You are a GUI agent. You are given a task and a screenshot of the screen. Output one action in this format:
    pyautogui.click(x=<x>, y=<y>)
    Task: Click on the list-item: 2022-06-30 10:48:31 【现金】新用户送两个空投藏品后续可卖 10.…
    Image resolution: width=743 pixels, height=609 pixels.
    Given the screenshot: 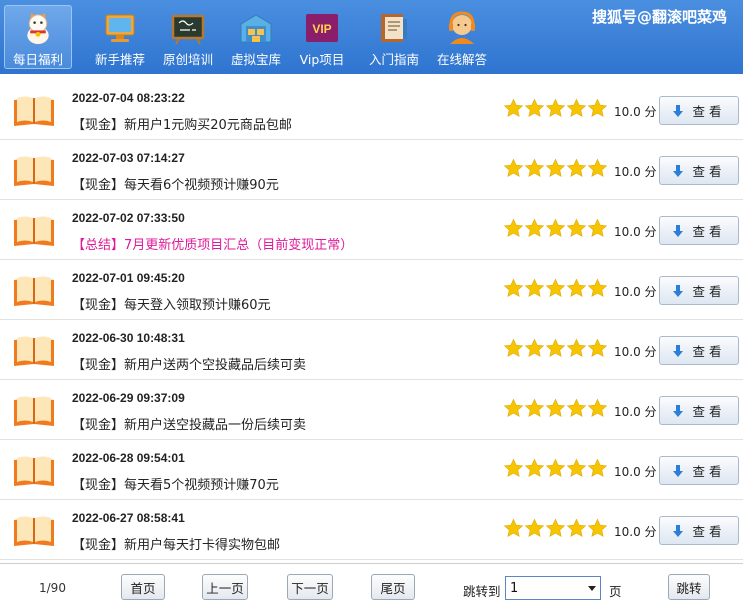 What is the action you would take?
    pyautogui.click(x=371, y=350)
    